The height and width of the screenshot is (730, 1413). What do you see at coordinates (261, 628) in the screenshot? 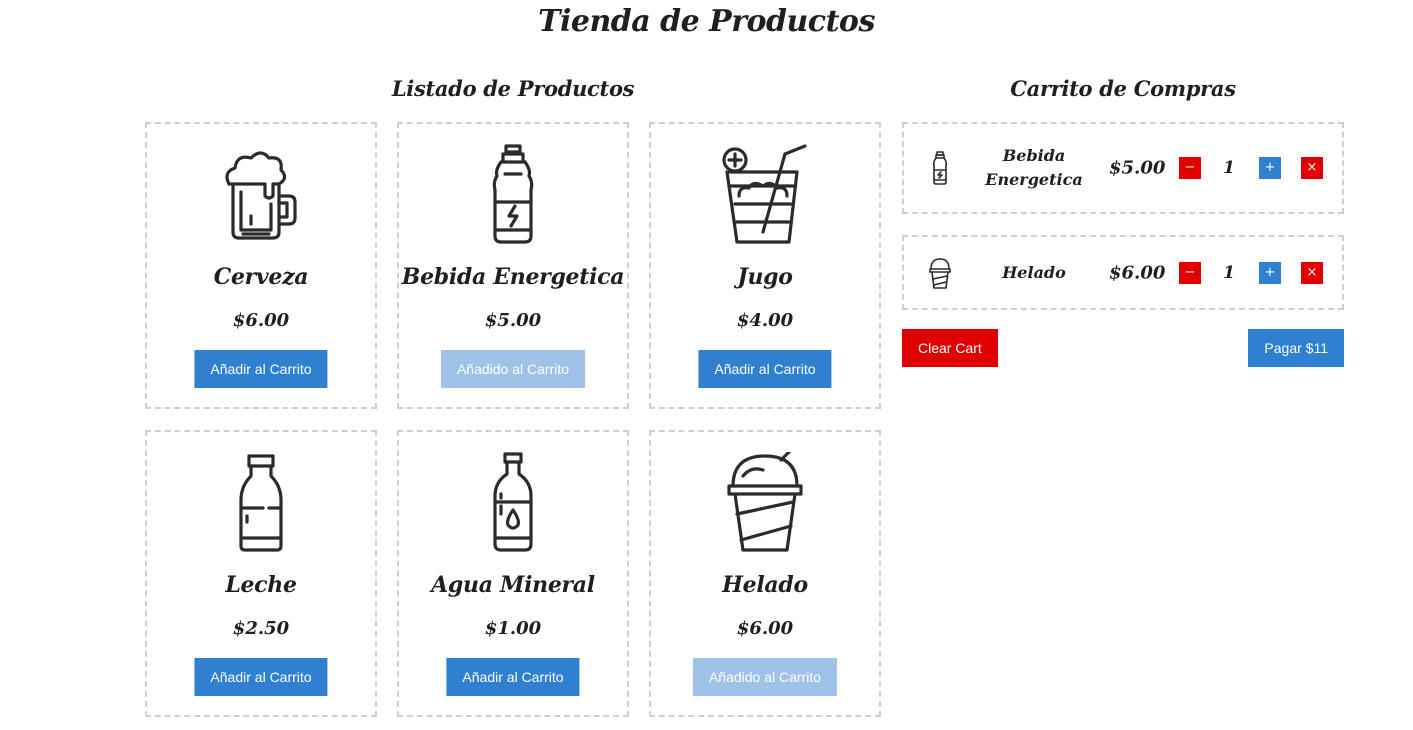
I see `product-price: $2.50` at bounding box center [261, 628].